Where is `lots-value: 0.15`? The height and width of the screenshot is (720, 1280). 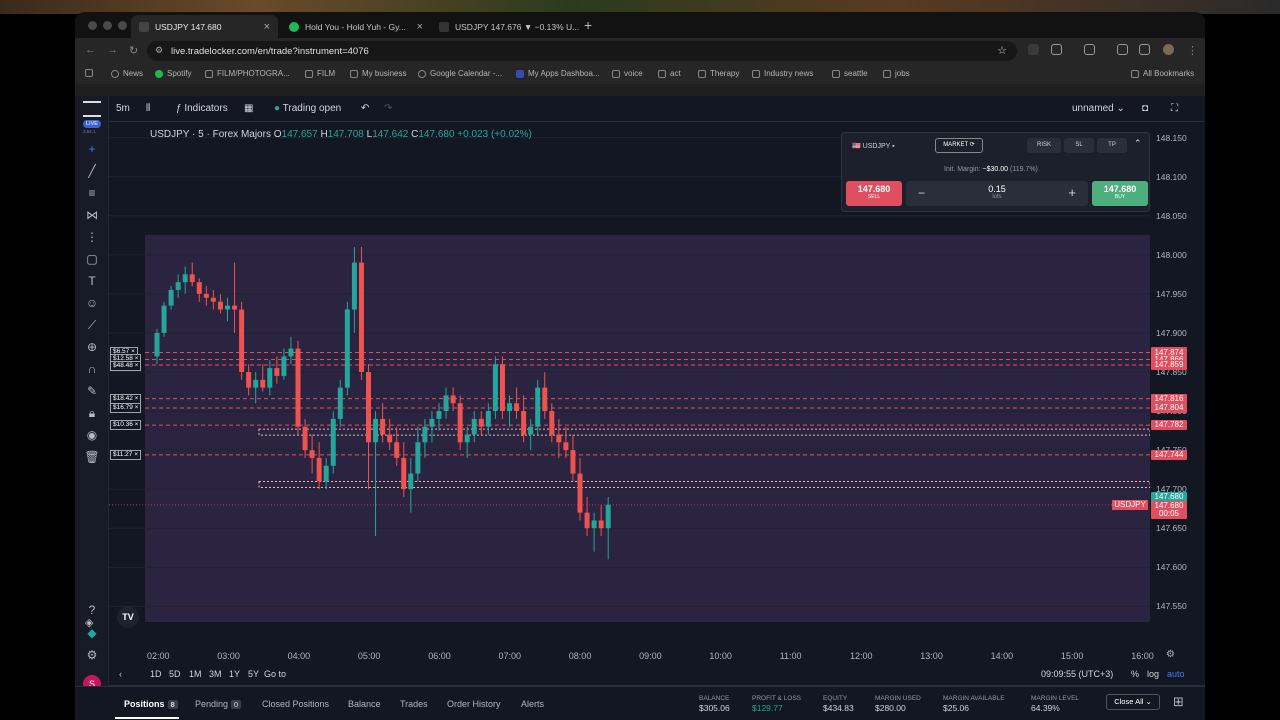
lots-value: 0.15 is located at coordinates (997, 189).